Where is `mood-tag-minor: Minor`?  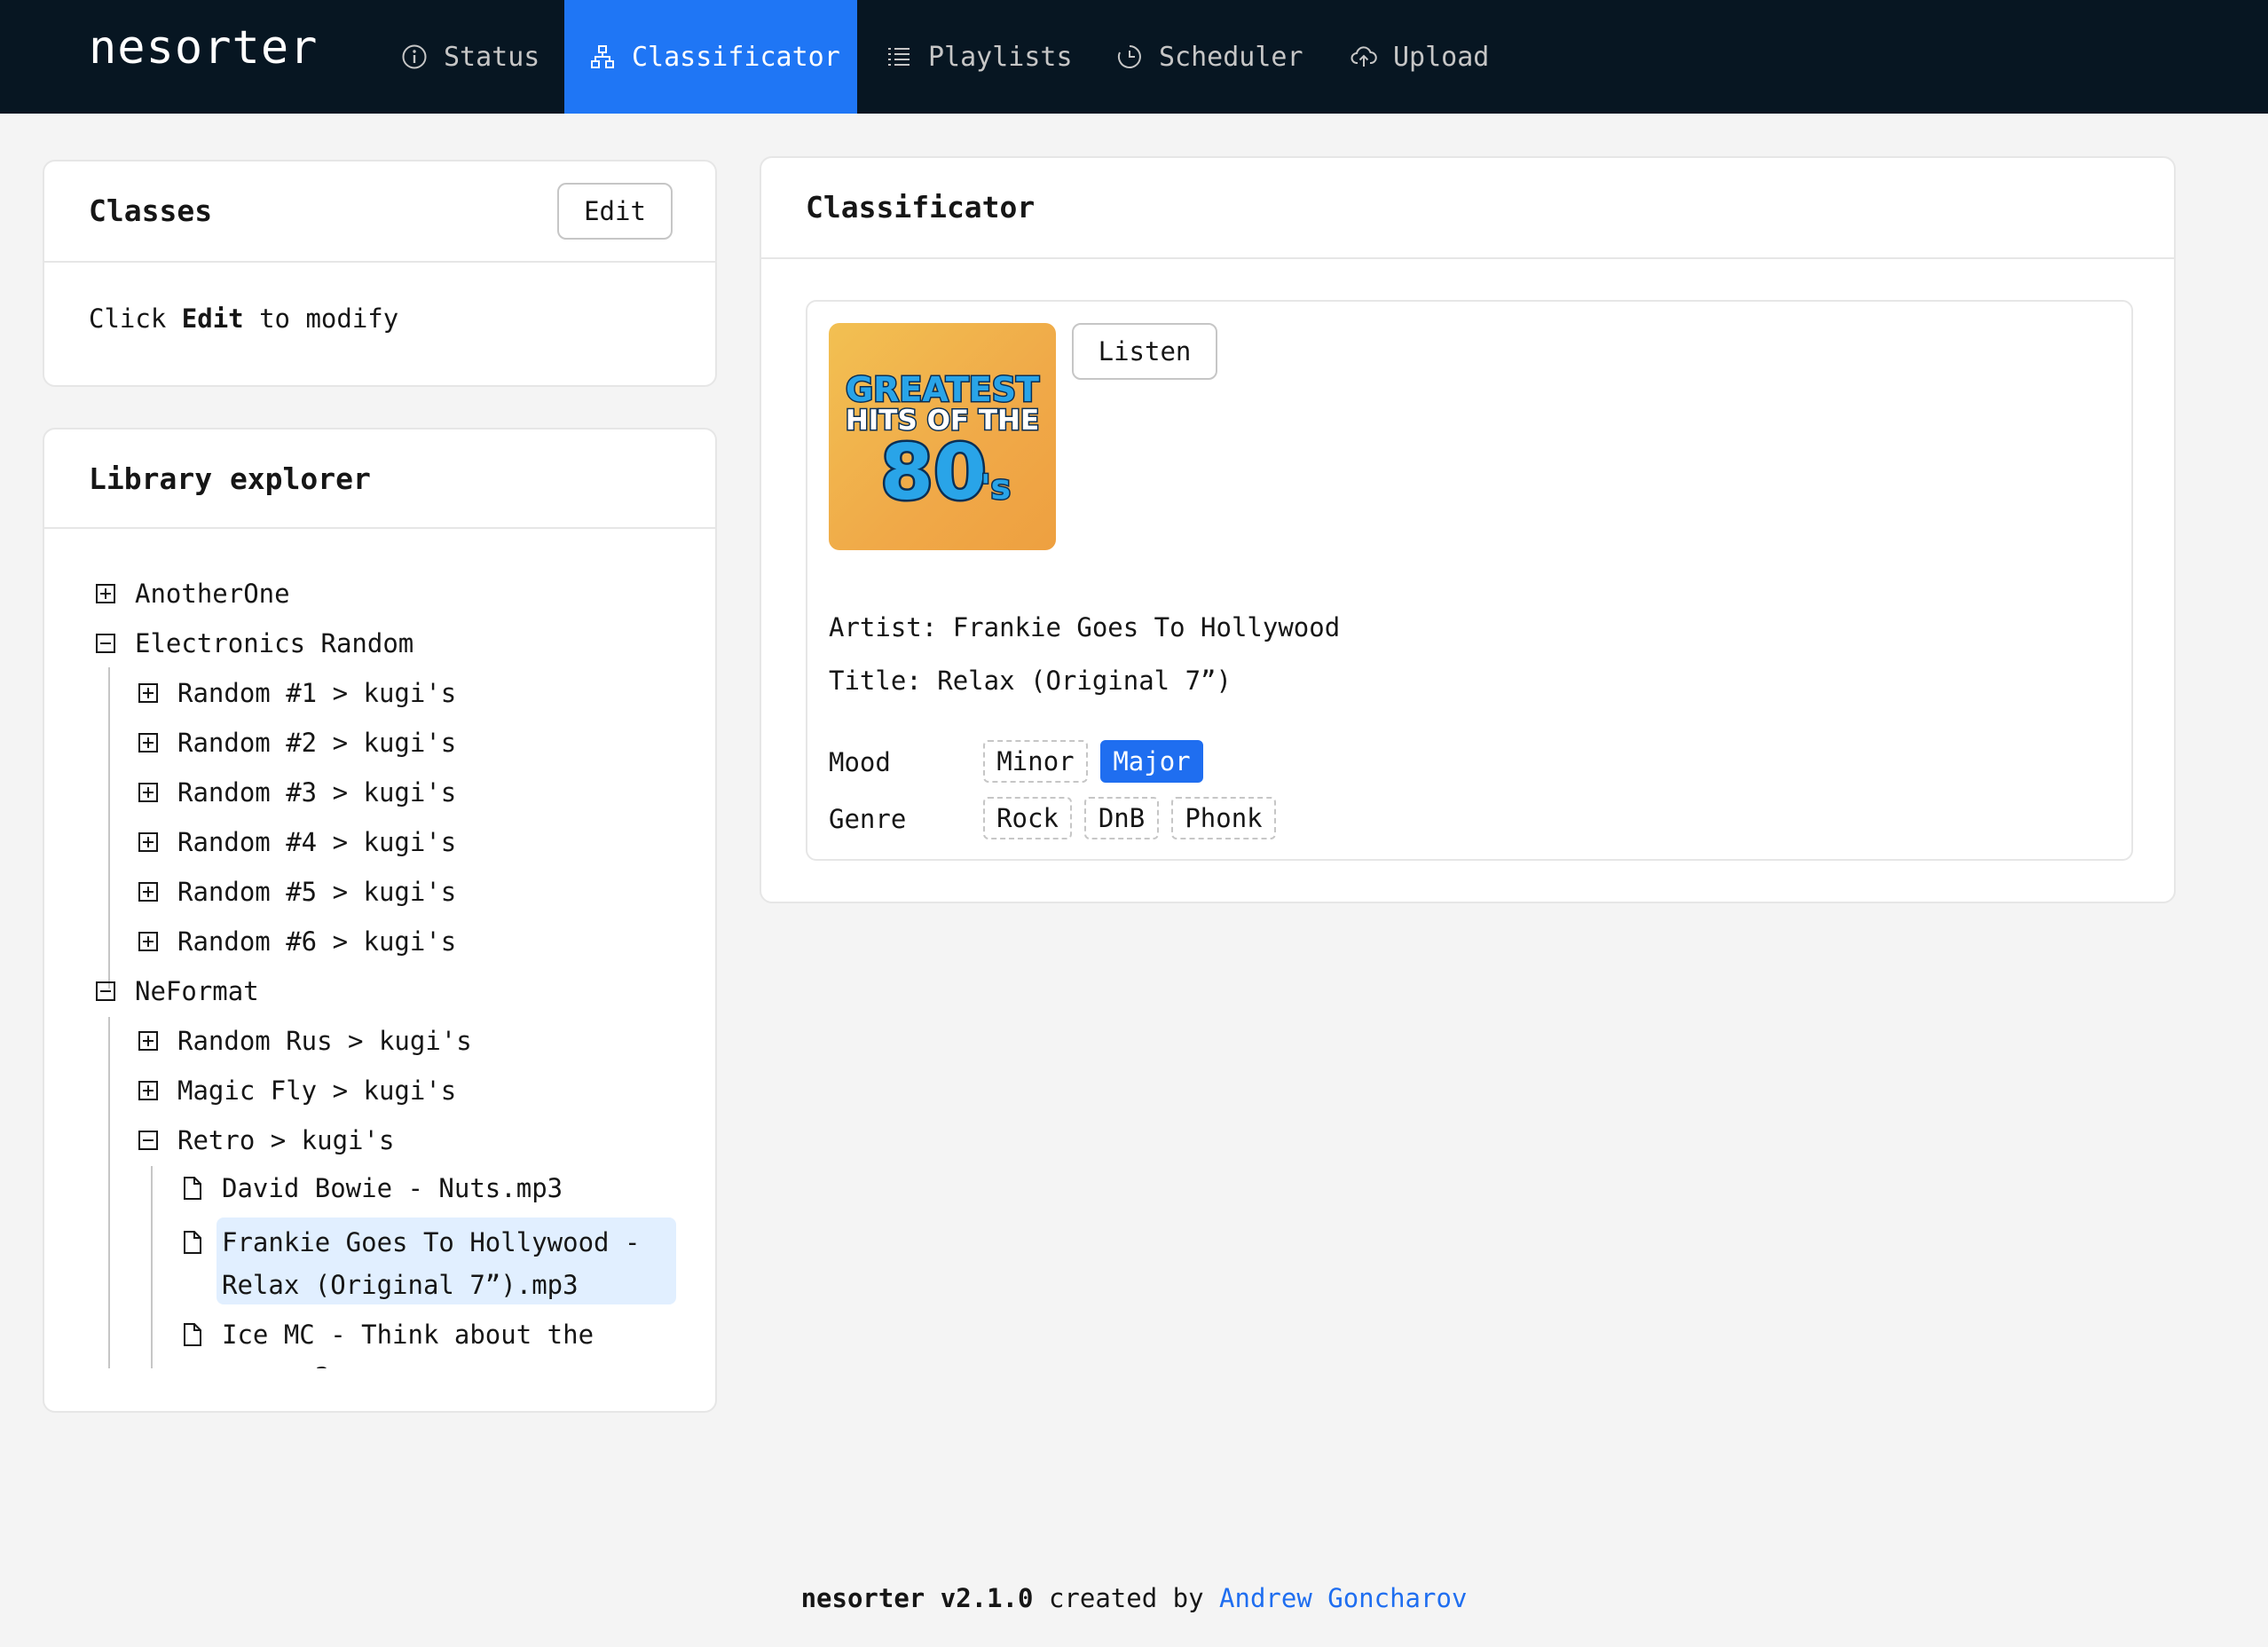 mood-tag-minor: Minor is located at coordinates (1035, 761).